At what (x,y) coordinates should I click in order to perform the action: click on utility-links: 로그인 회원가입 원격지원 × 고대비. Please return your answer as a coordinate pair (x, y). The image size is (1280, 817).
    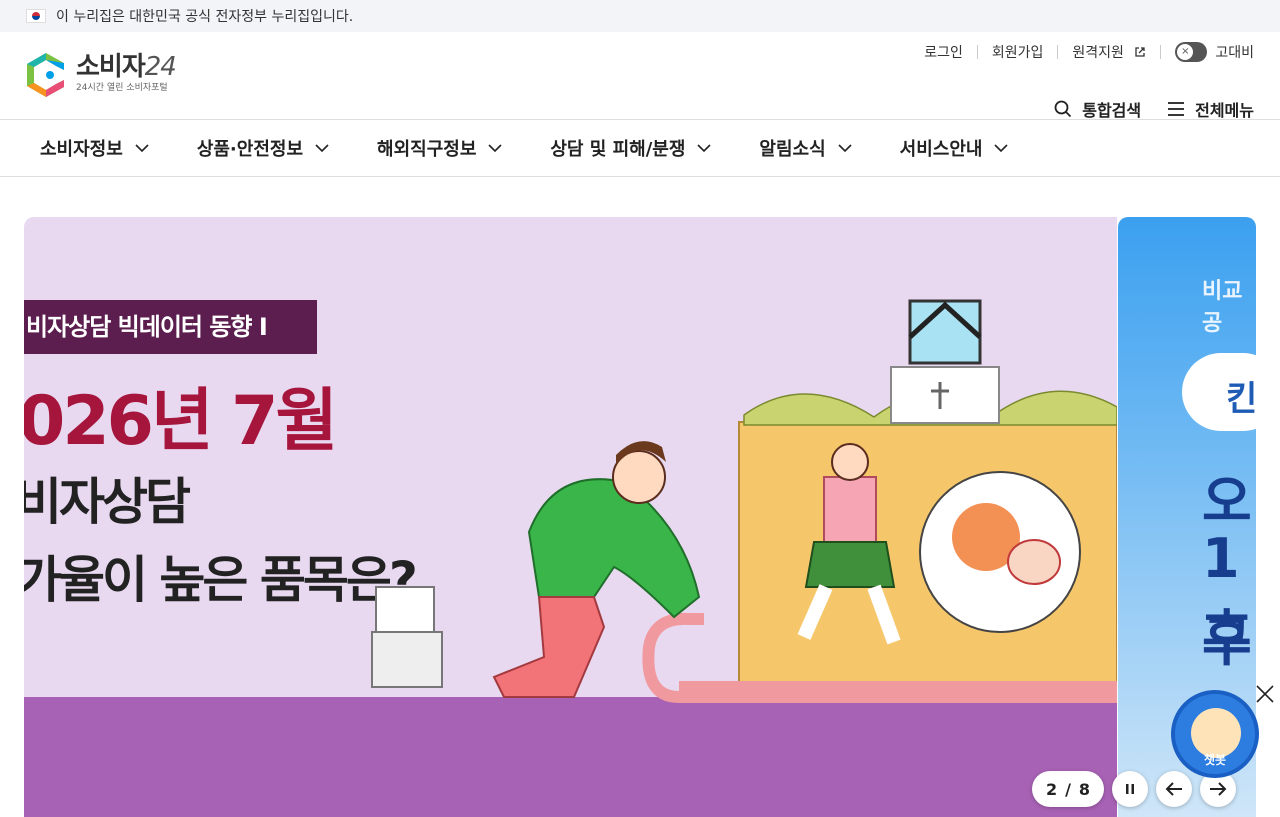
    Looking at the image, I should click on (1089, 52).